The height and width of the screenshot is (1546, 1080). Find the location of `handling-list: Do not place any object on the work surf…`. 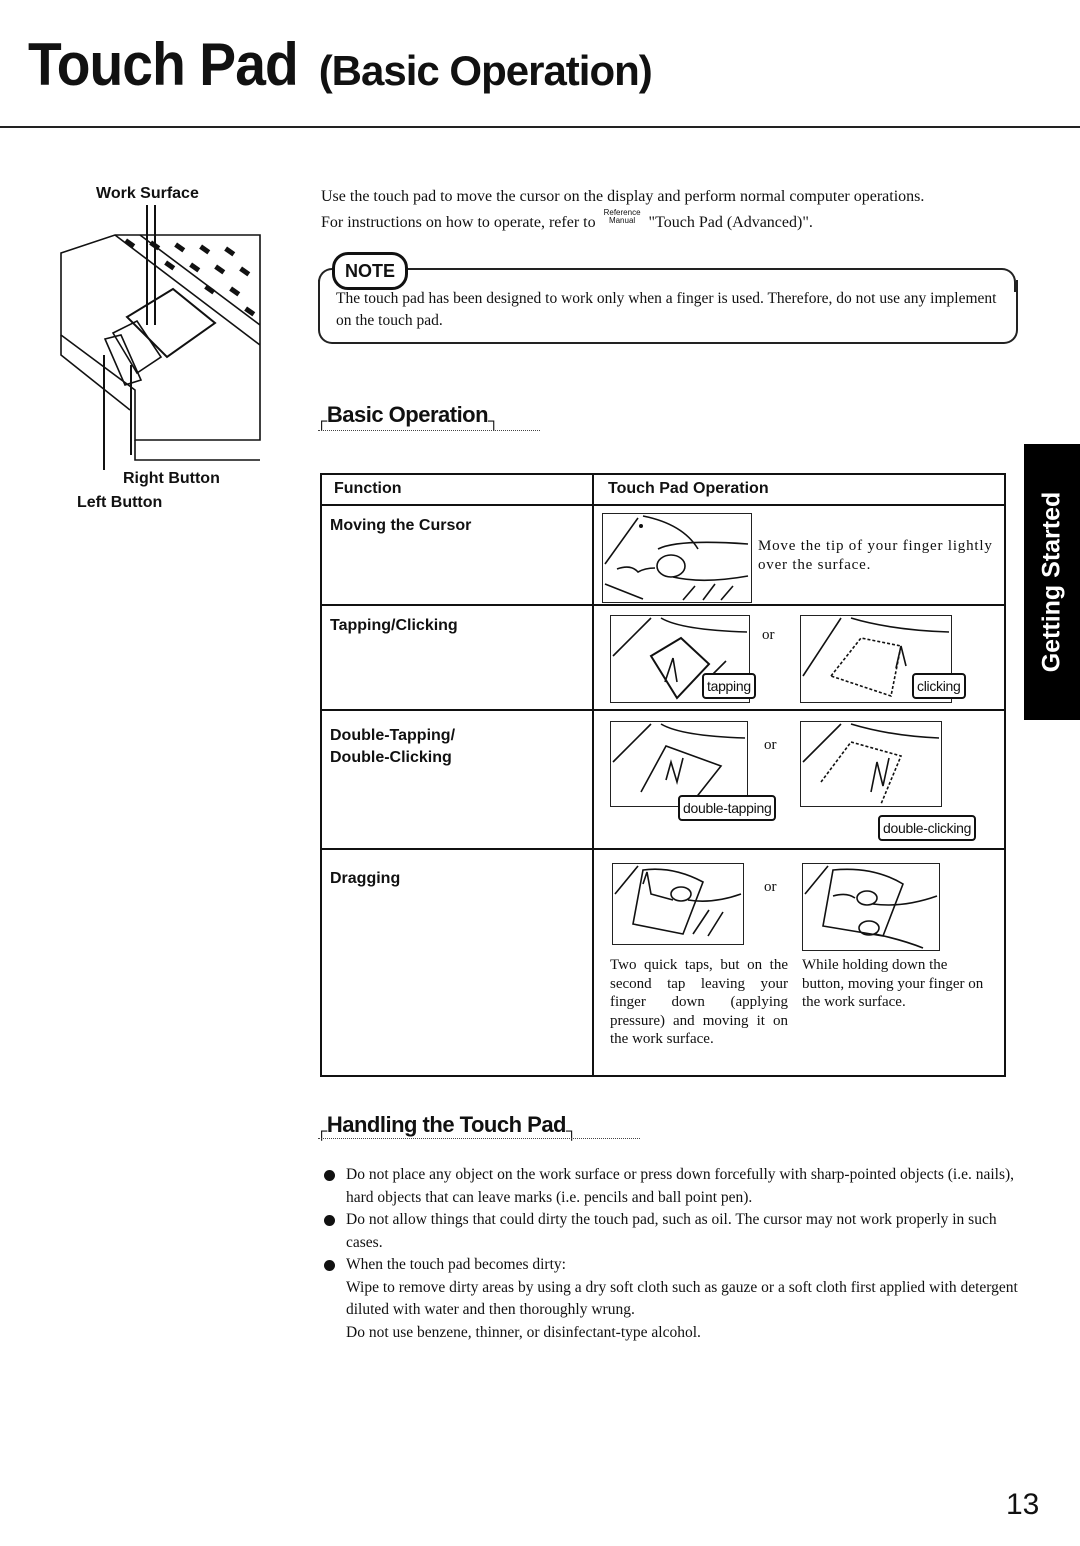

handling-list: Do not place any object on the work surf… is located at coordinates (672, 1254).